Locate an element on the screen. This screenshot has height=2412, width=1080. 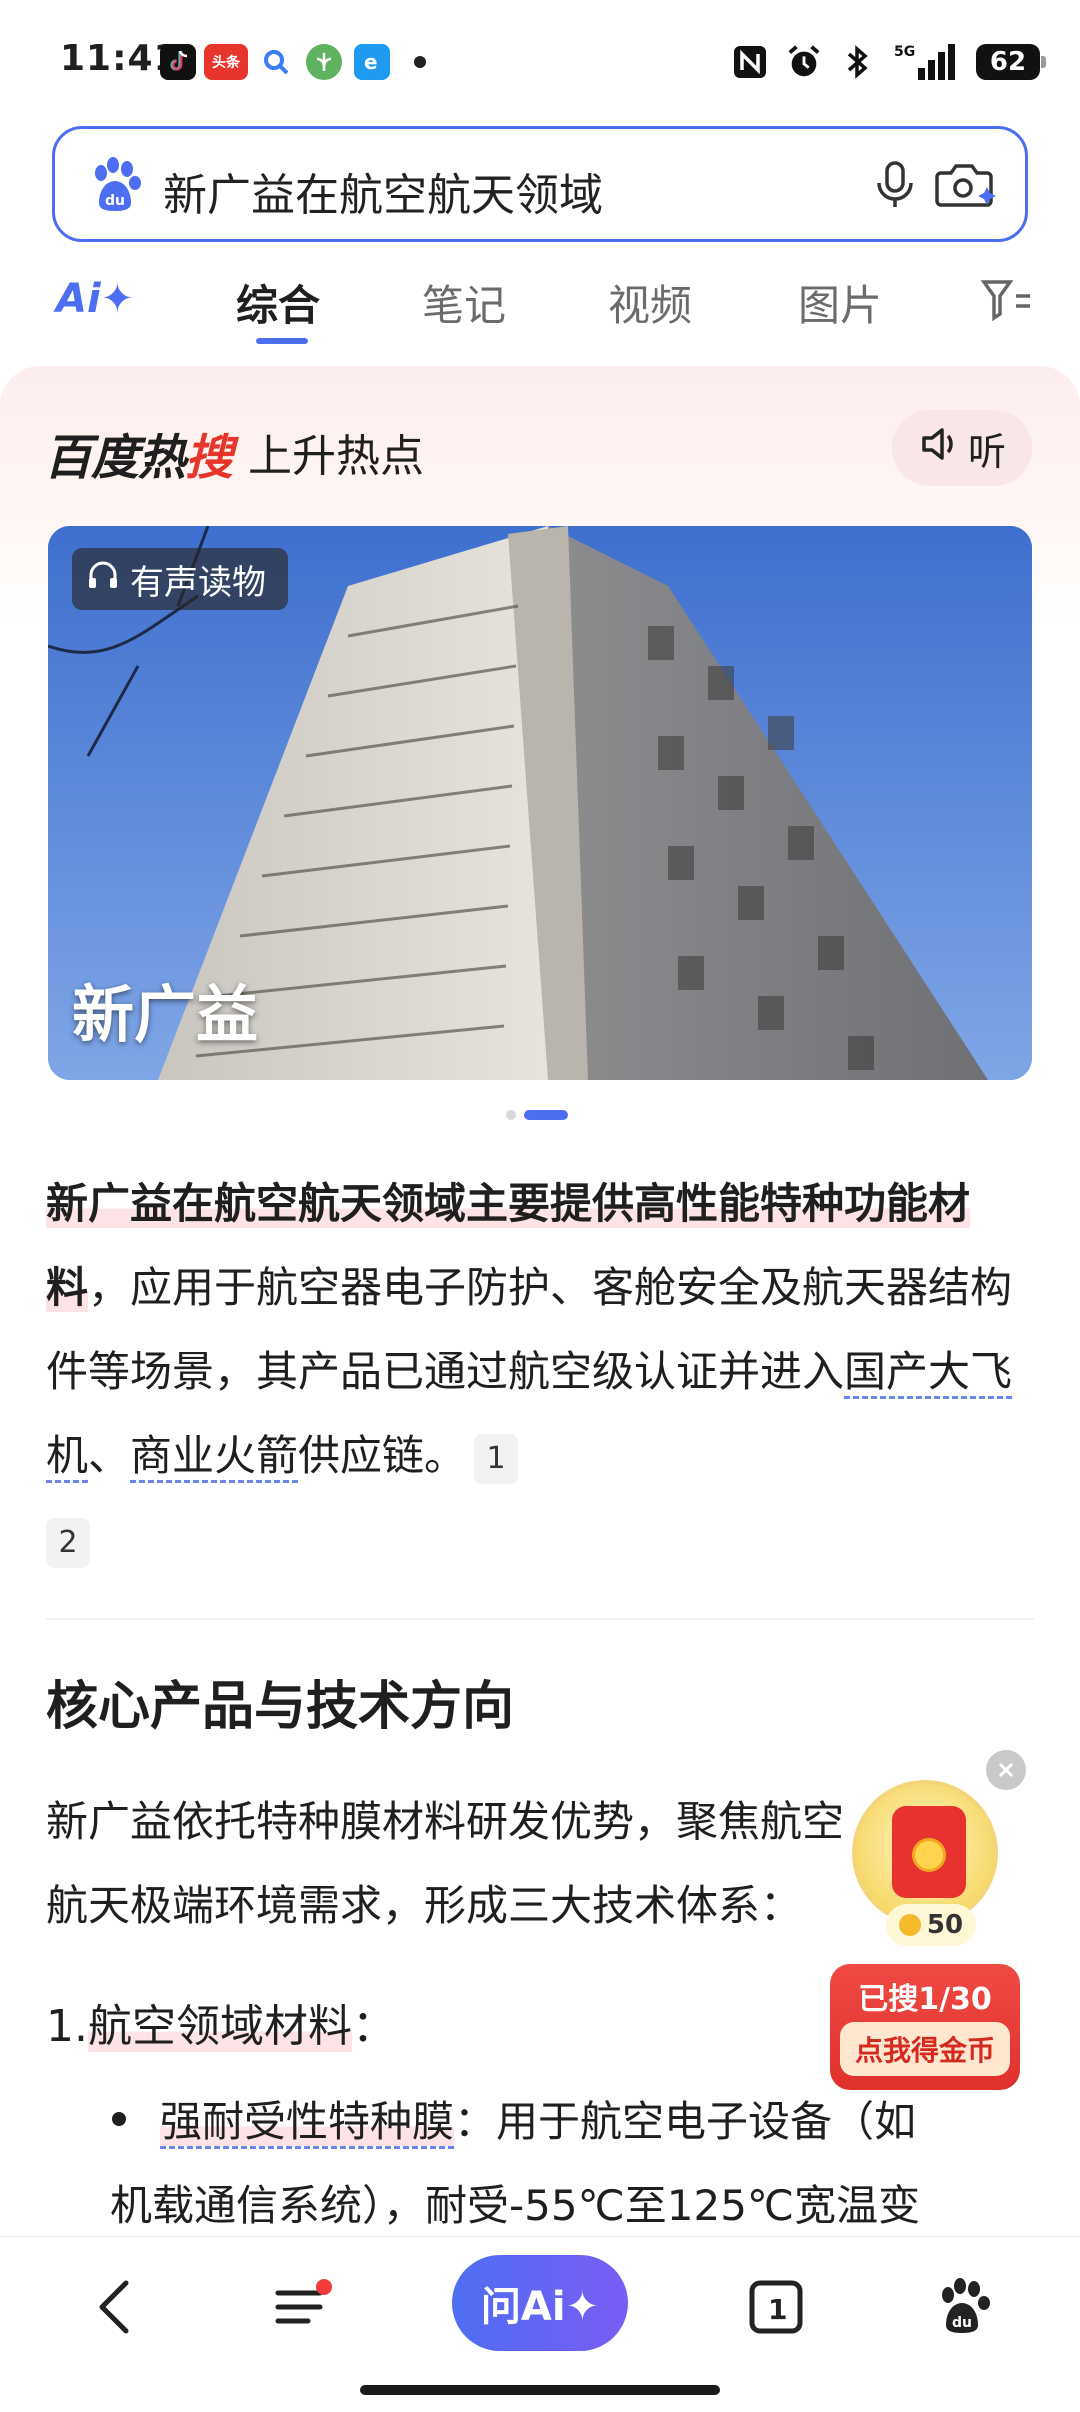
bullet-item: 强耐受性特种膜：用于航空电子设备（如 is located at coordinates (590, 2122).